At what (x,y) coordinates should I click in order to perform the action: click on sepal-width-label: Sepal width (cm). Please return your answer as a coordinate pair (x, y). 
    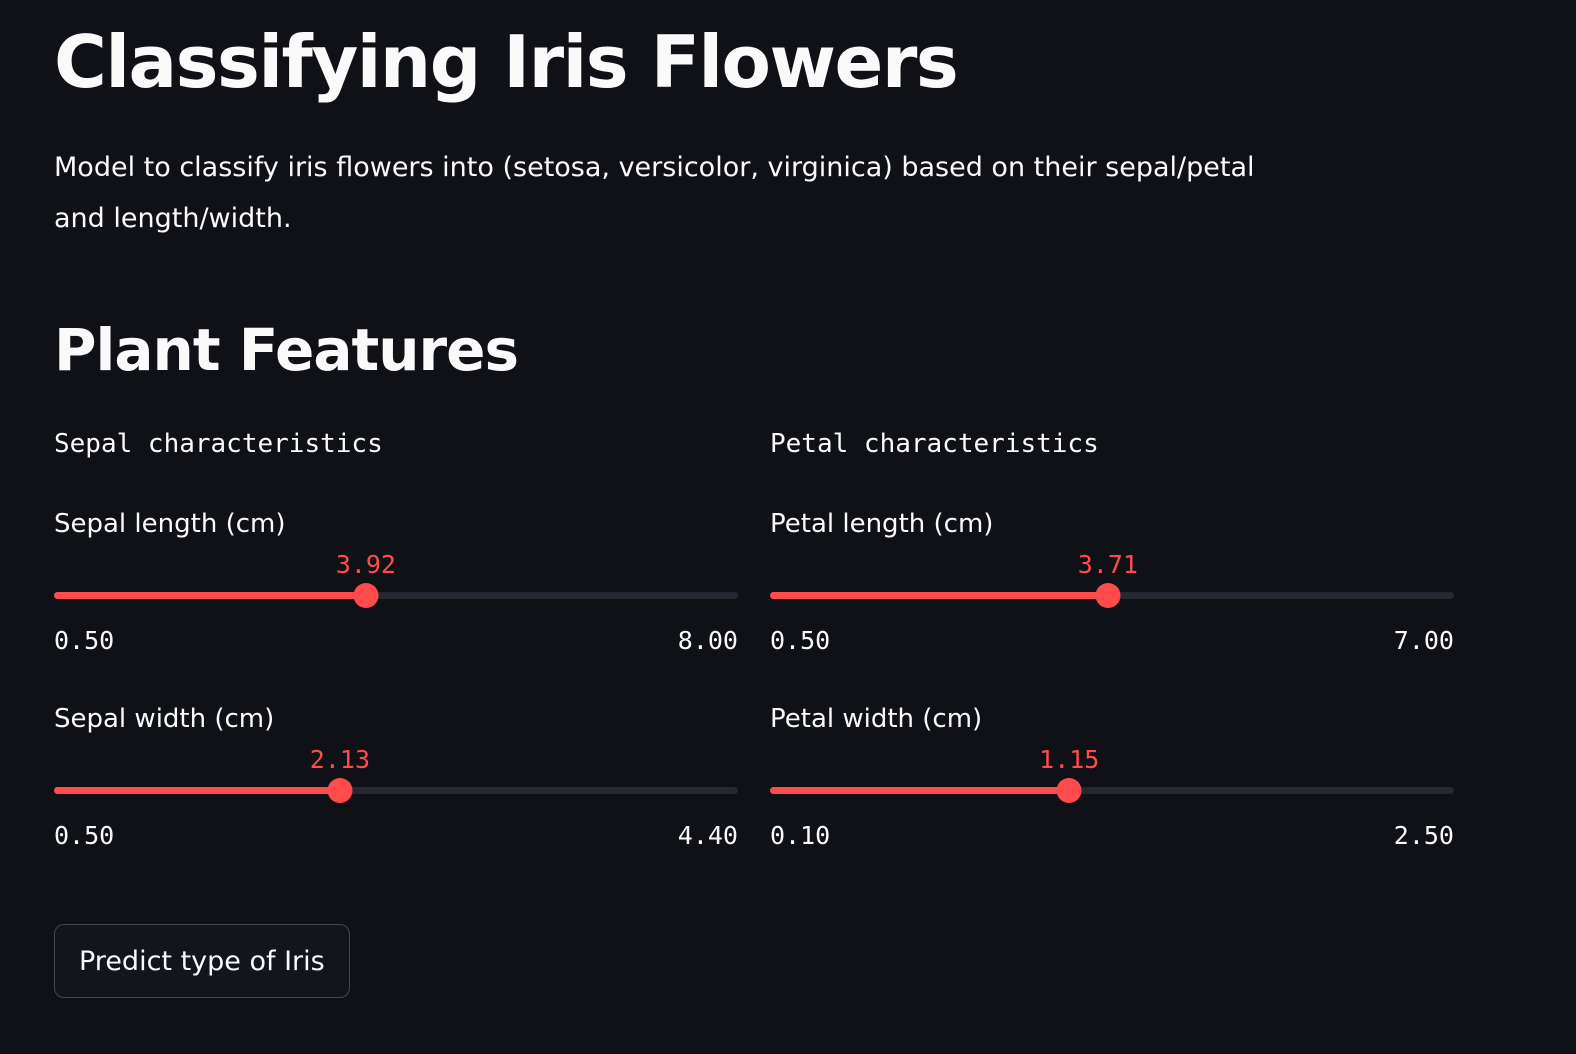
    Looking at the image, I should click on (164, 719).